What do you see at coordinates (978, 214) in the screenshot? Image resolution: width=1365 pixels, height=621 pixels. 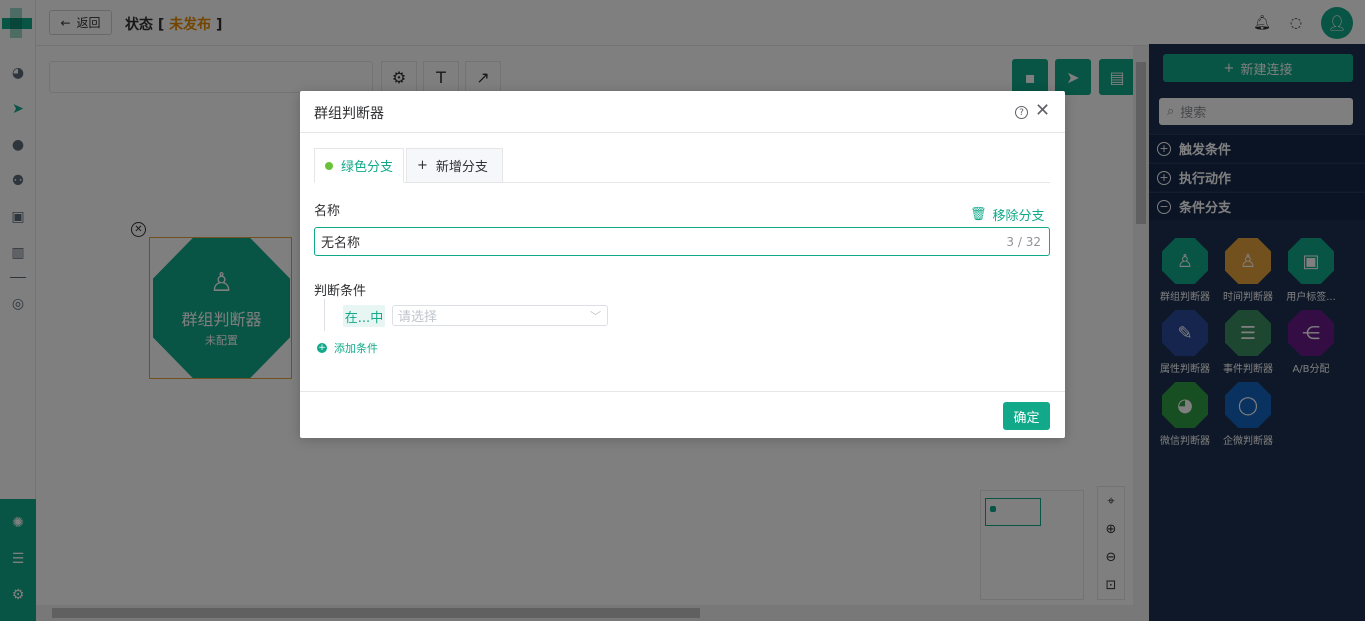 I see `trash-icon: 🗑︎` at bounding box center [978, 214].